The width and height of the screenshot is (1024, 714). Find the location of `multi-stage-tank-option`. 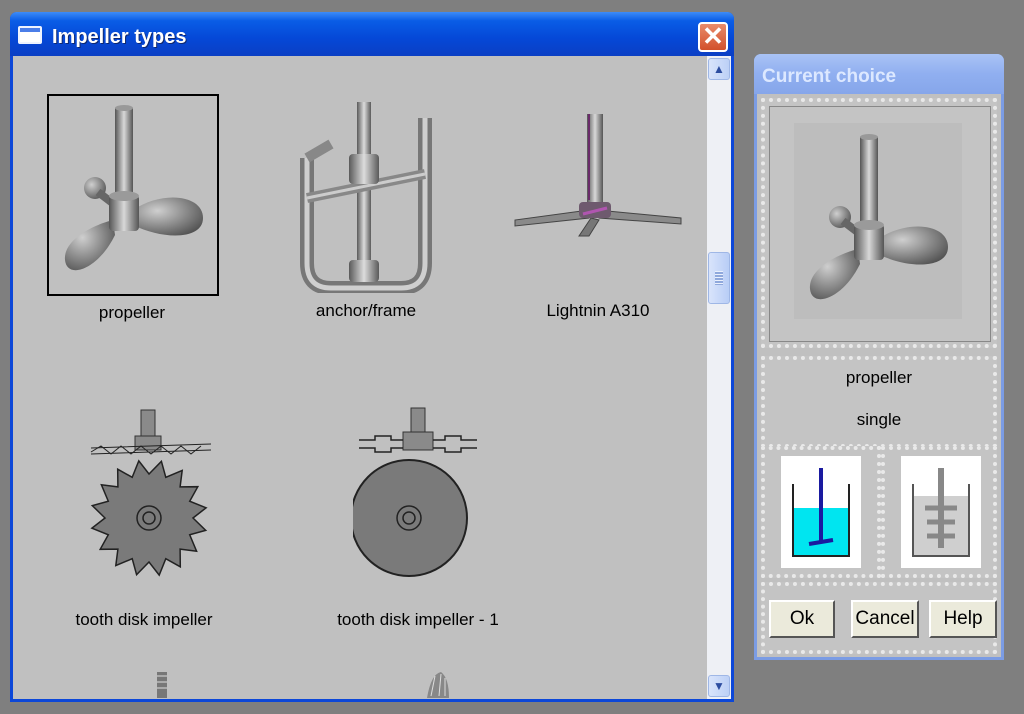

multi-stage-tank-option is located at coordinates (939, 512).